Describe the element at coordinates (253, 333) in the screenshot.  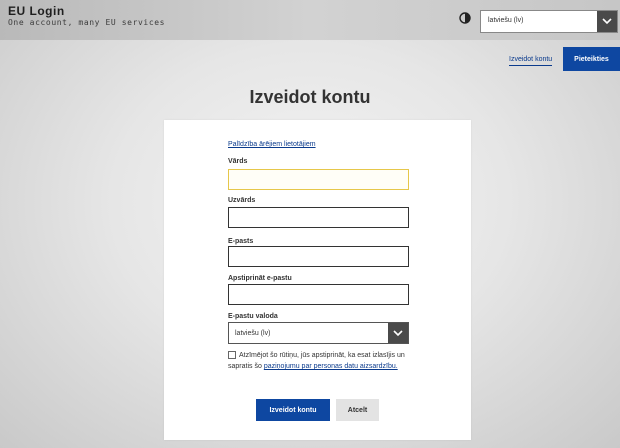
I see `email-language-value: latviešu (lv)` at that location.